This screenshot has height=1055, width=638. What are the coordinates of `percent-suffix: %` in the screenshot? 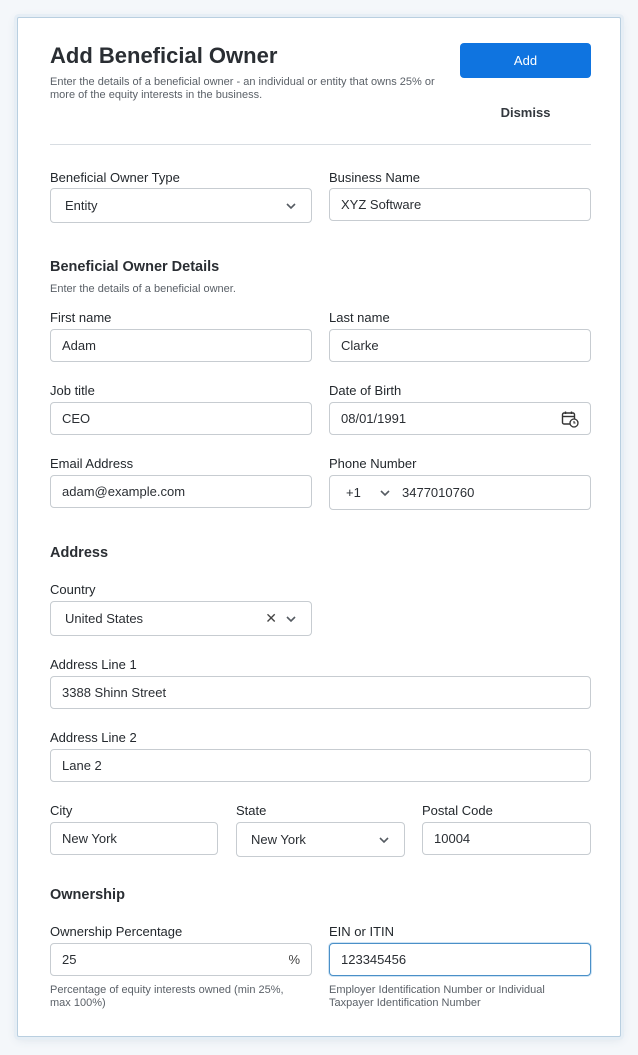 It's located at (294, 959).